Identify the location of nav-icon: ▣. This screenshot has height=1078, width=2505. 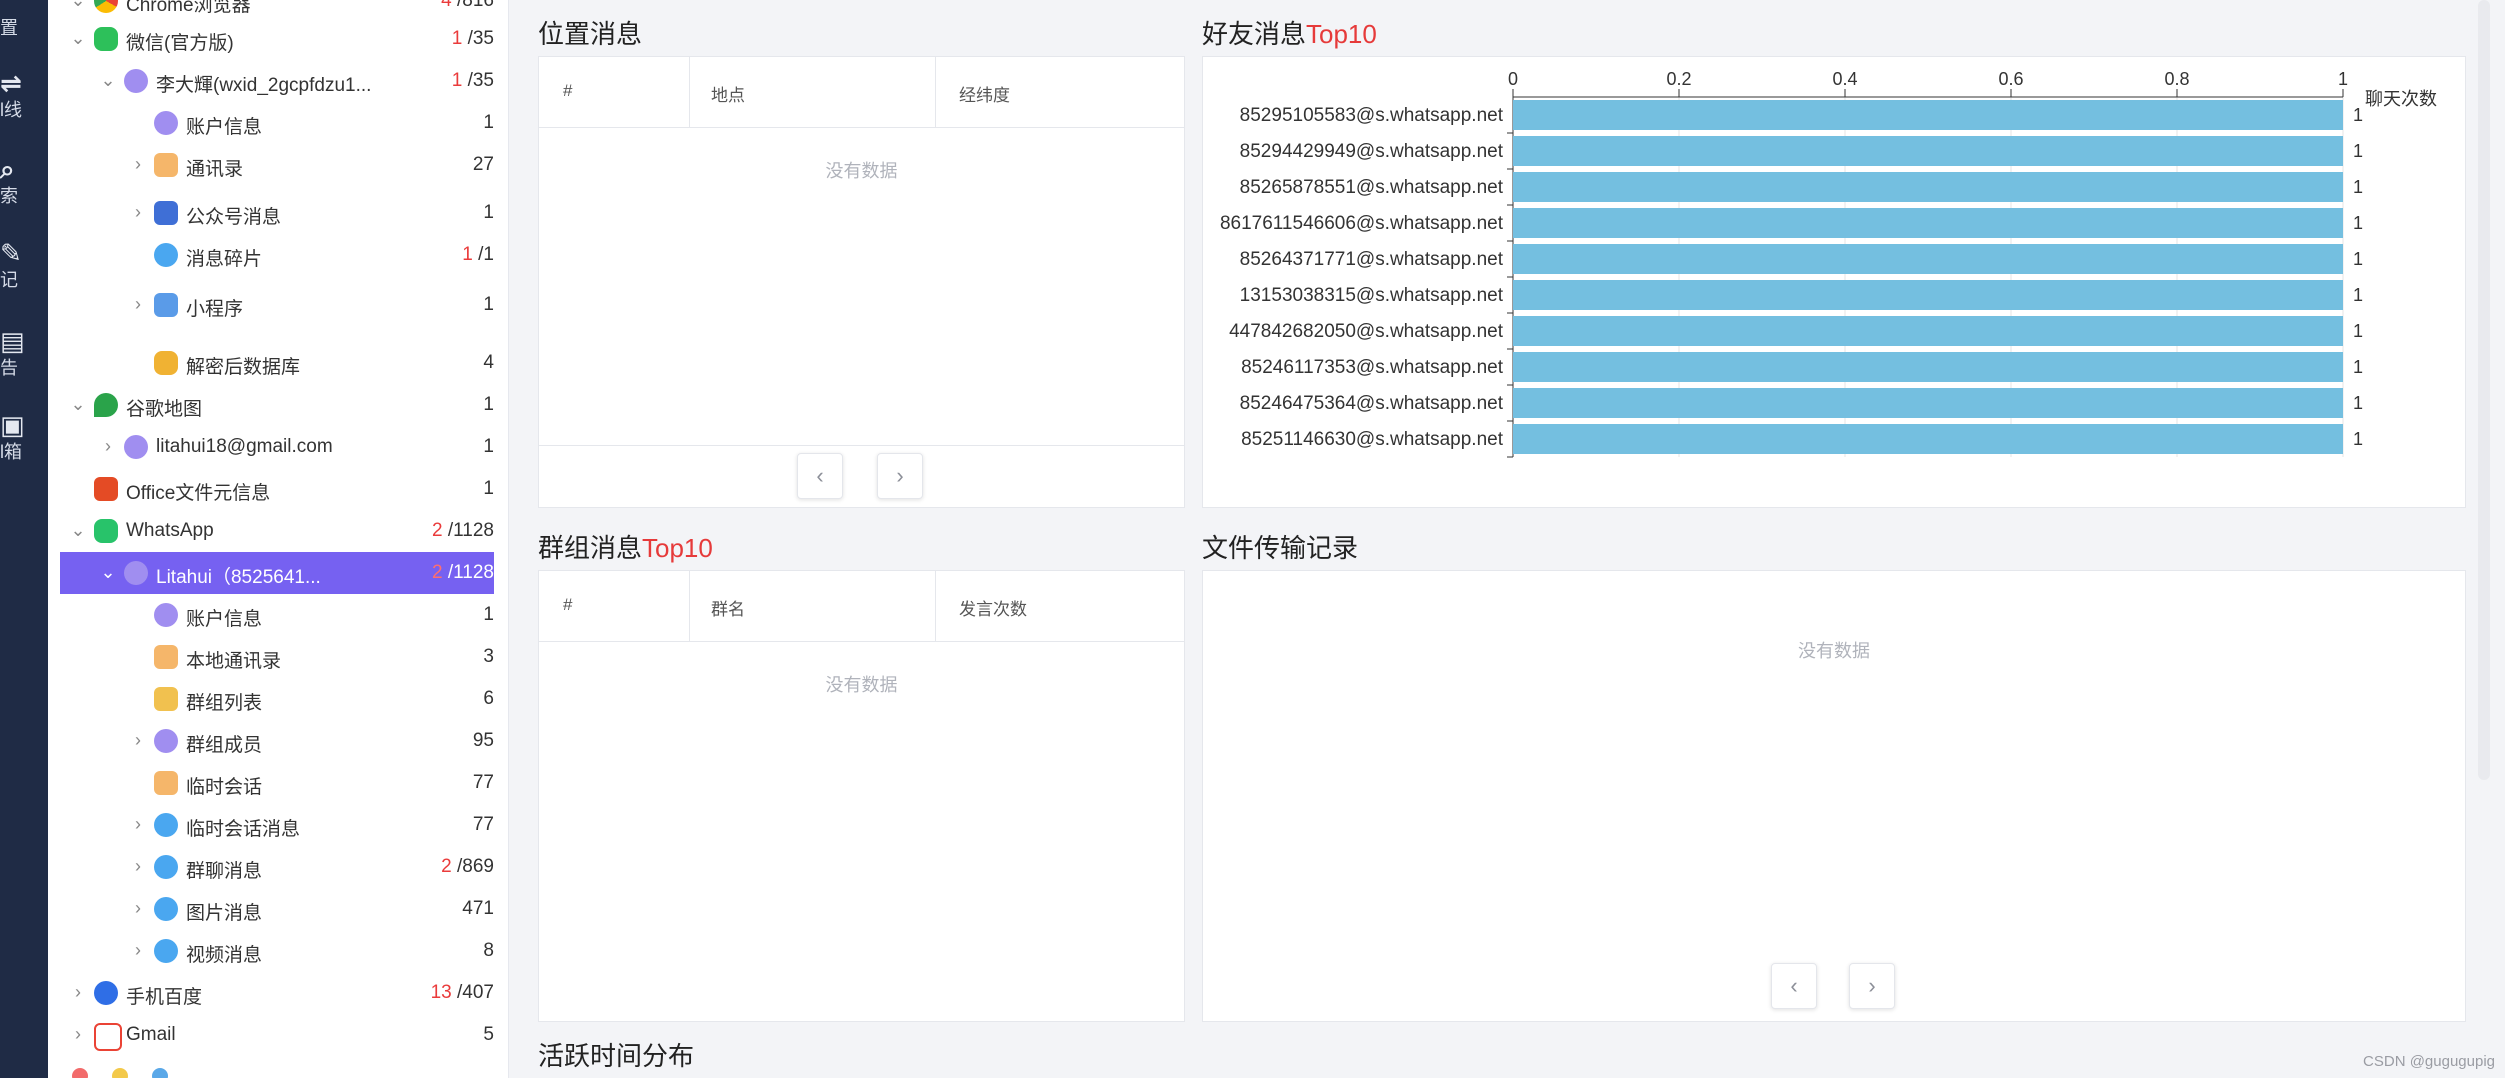
(12, 425).